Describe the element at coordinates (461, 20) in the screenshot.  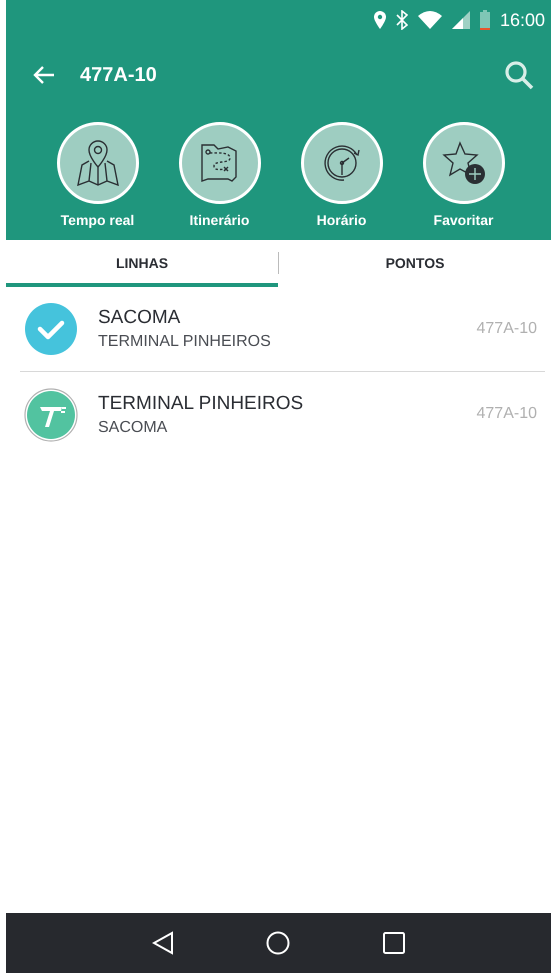
I see `signal-icon` at that location.